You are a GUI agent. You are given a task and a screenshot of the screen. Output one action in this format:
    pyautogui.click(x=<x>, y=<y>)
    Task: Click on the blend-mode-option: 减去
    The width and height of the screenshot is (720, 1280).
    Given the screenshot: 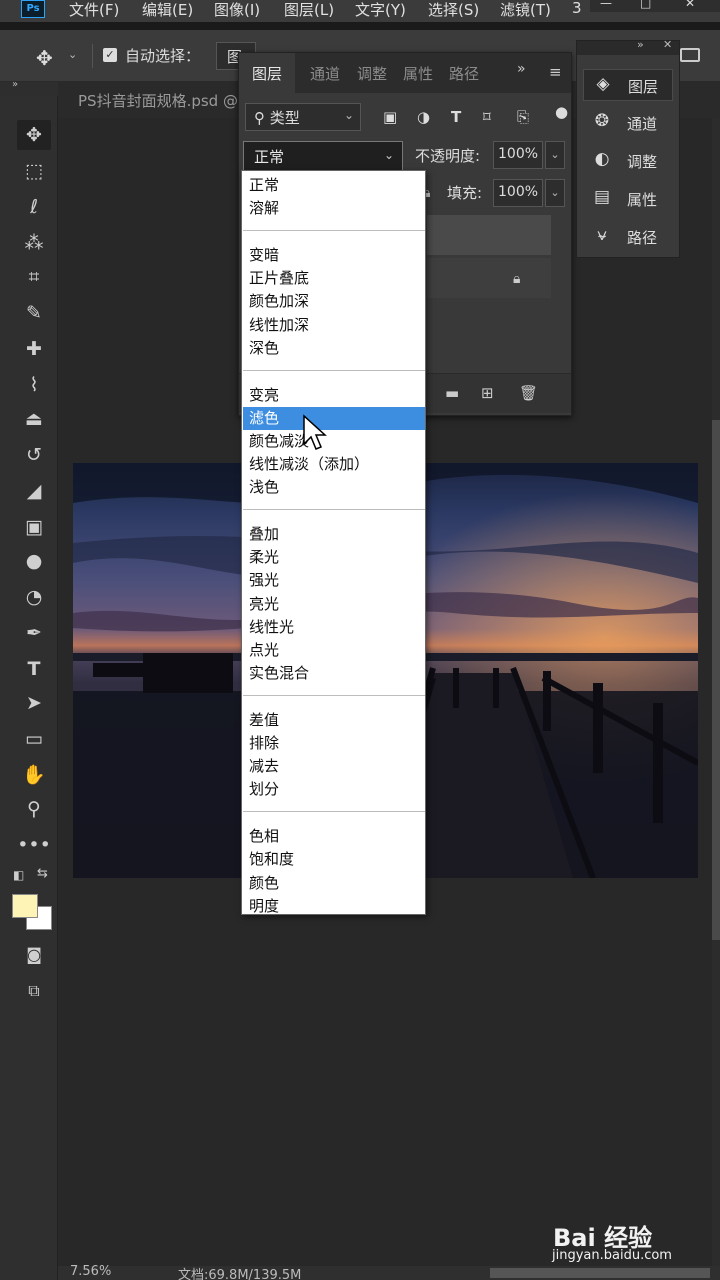 What is the action you would take?
    pyautogui.click(x=334, y=766)
    